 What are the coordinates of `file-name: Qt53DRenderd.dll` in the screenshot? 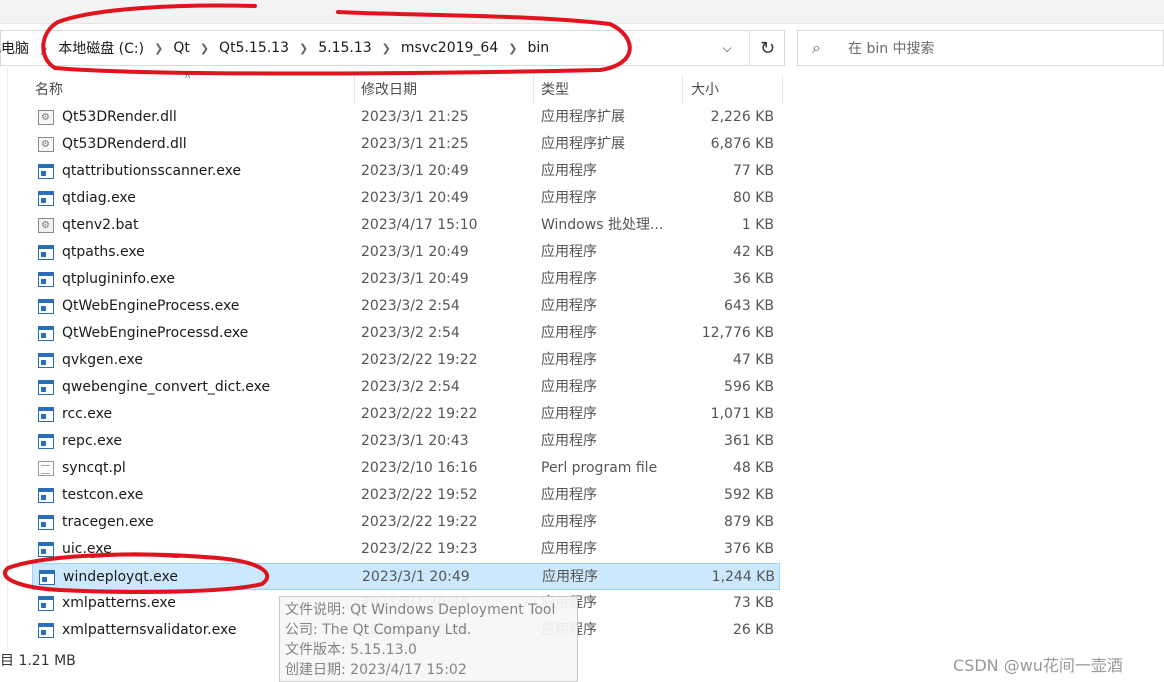 It's located at (124, 144).